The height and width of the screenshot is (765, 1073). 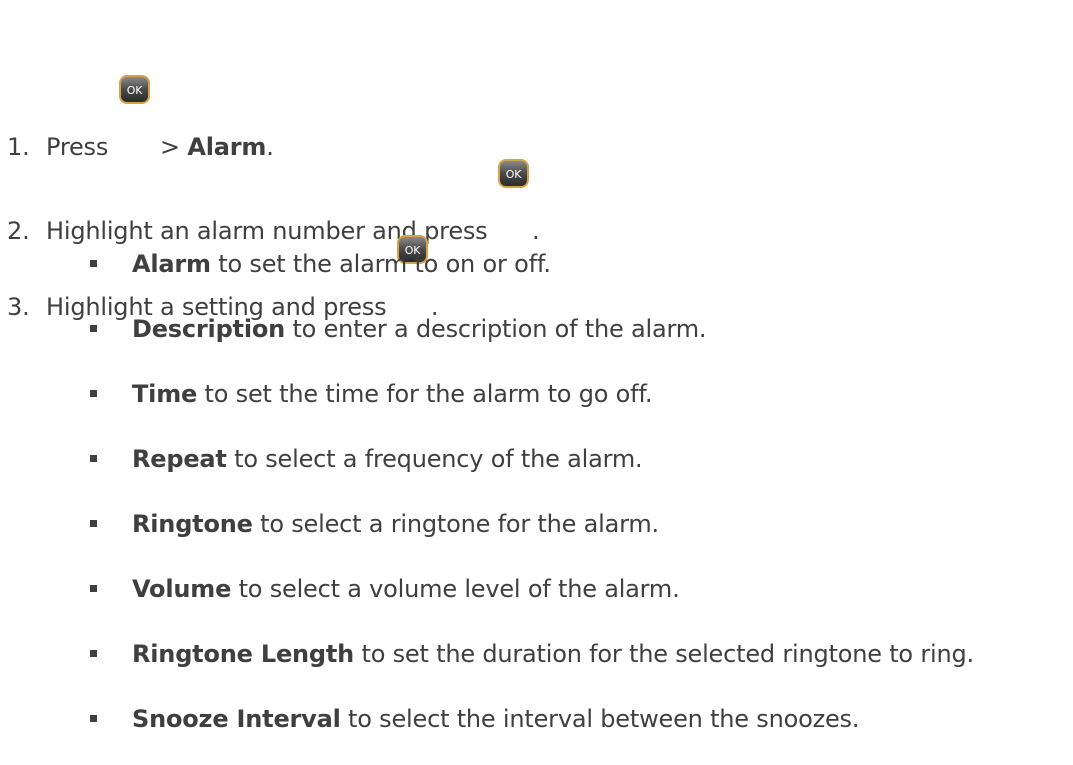 What do you see at coordinates (496, 329) in the screenshot?
I see `setting-desc: to enter a description of the alarm.` at bounding box center [496, 329].